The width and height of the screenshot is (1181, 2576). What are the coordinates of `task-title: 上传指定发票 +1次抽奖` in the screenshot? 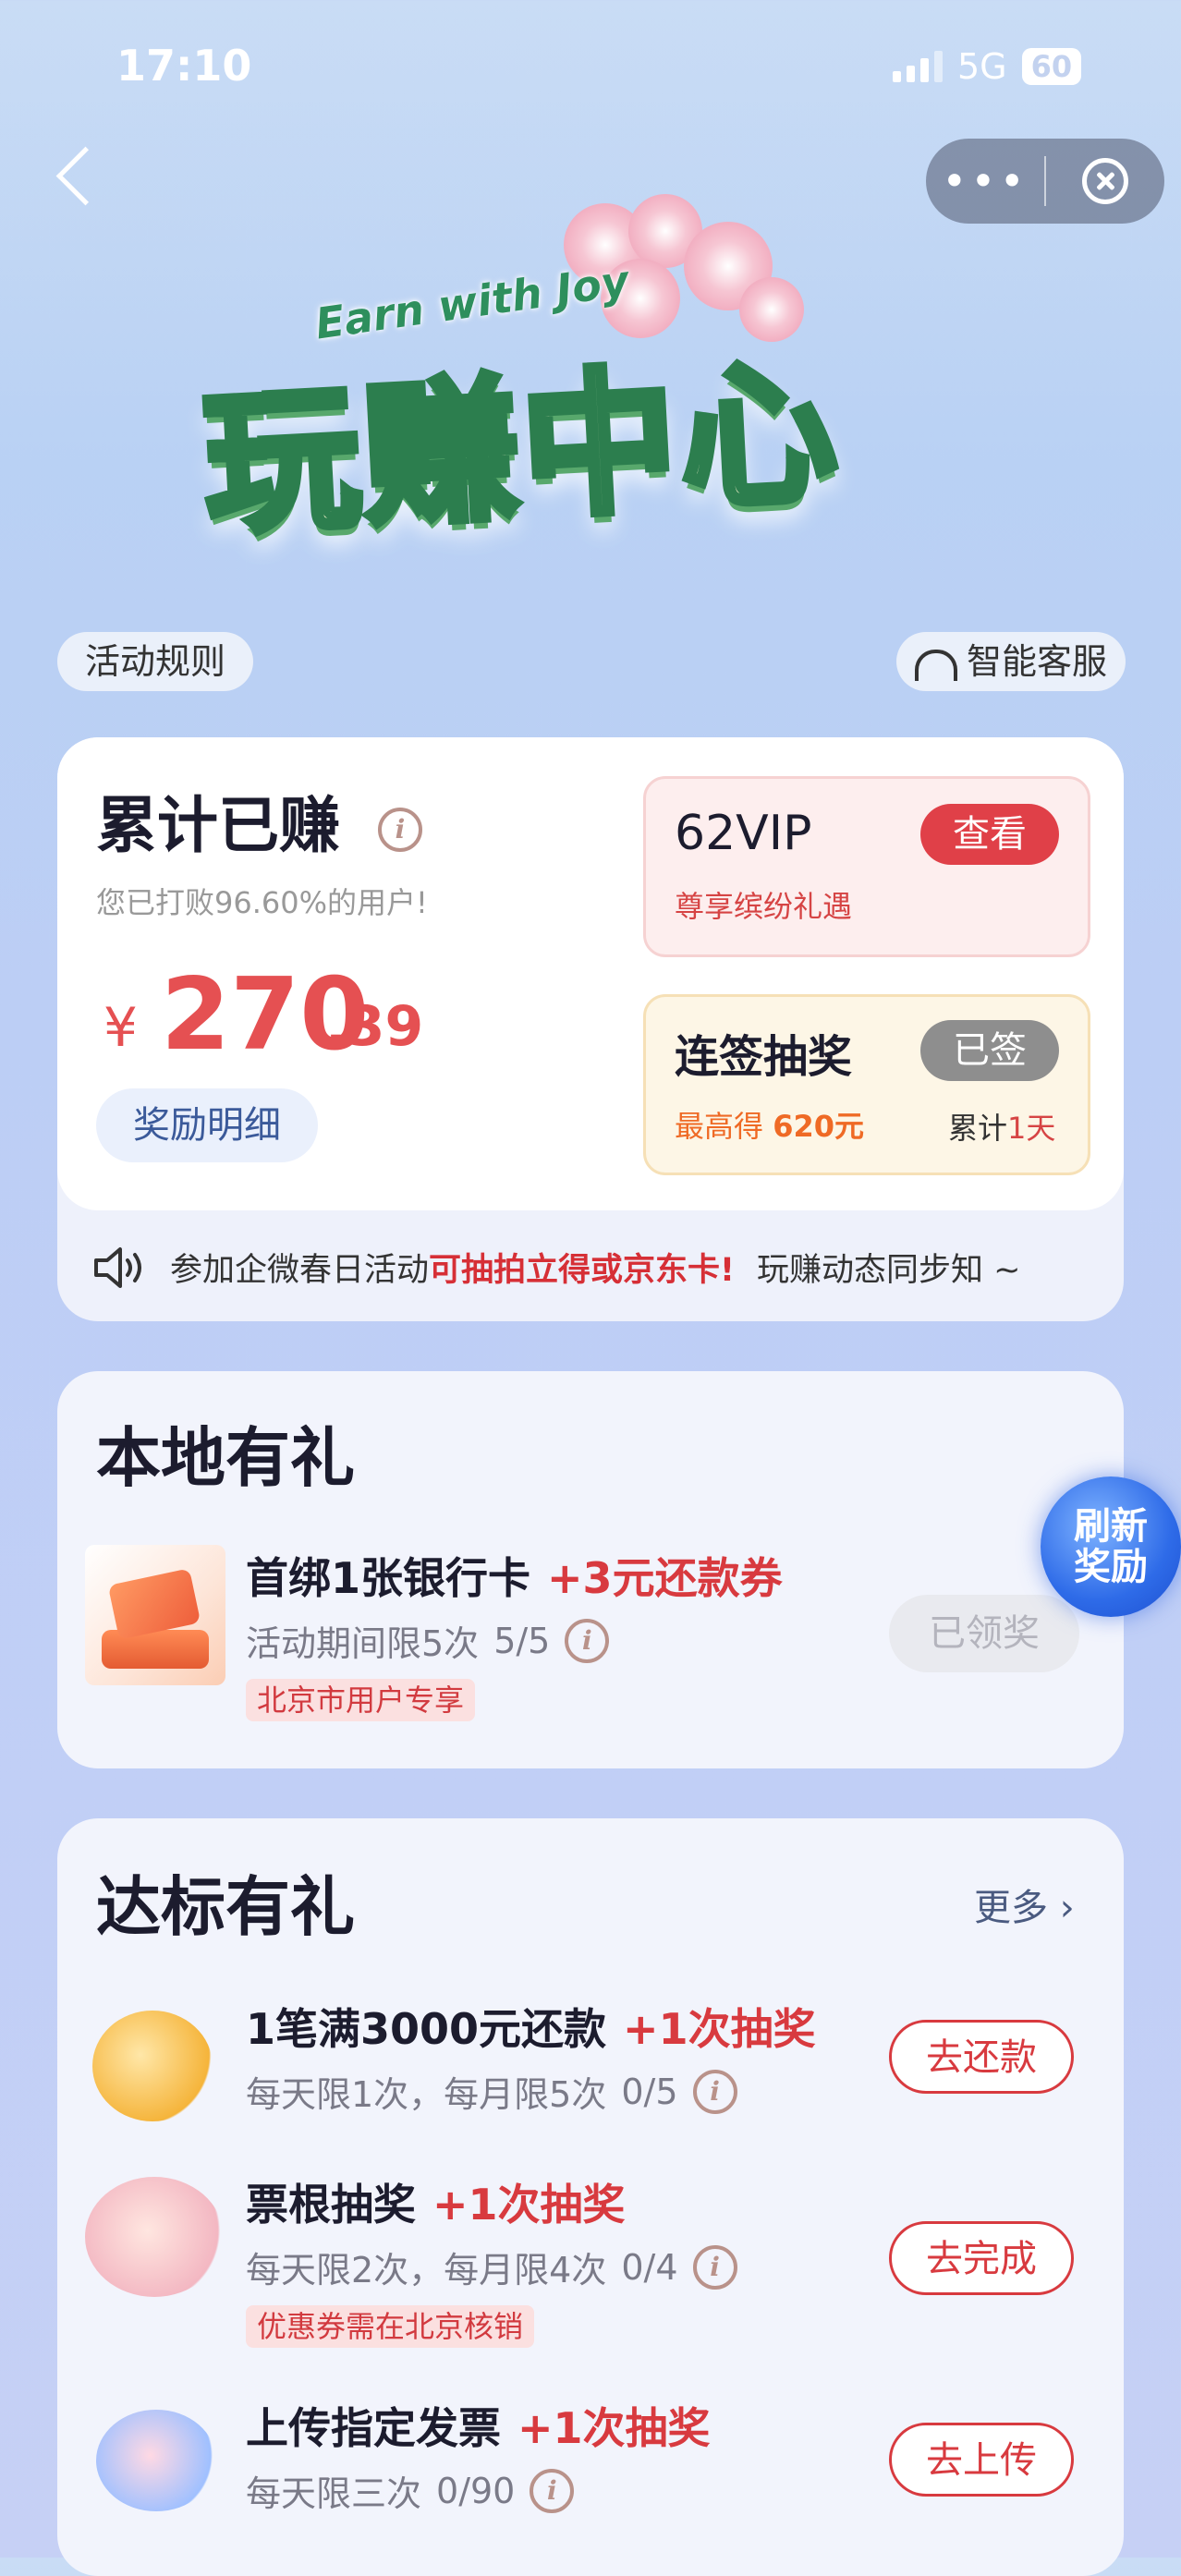 It's located at (478, 2425).